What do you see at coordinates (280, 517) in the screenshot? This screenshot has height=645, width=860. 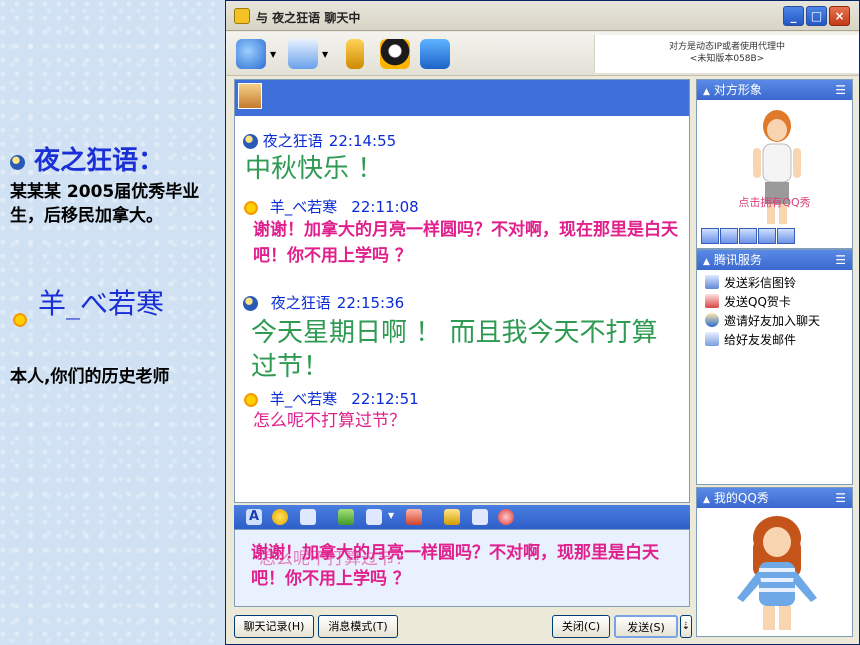 I see `emoji-icon` at bounding box center [280, 517].